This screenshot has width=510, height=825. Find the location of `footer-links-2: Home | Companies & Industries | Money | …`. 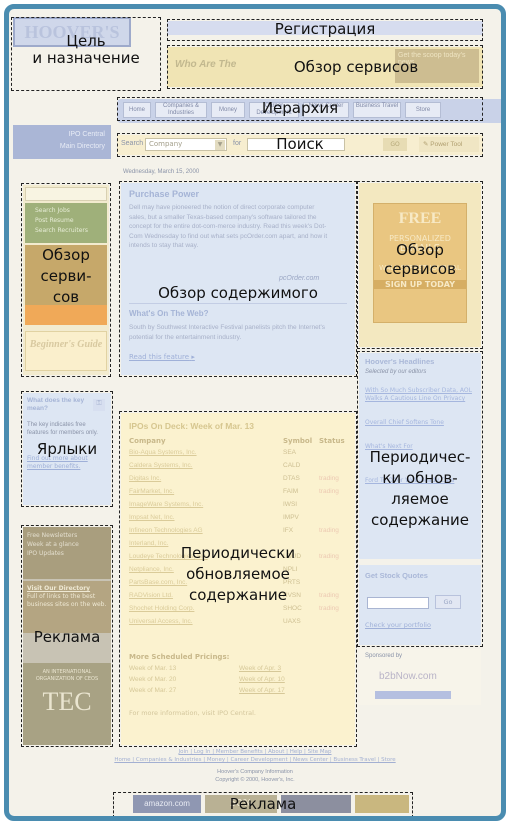

footer-links-2: Home | Companies & Industries | Money | … is located at coordinates (255, 760).